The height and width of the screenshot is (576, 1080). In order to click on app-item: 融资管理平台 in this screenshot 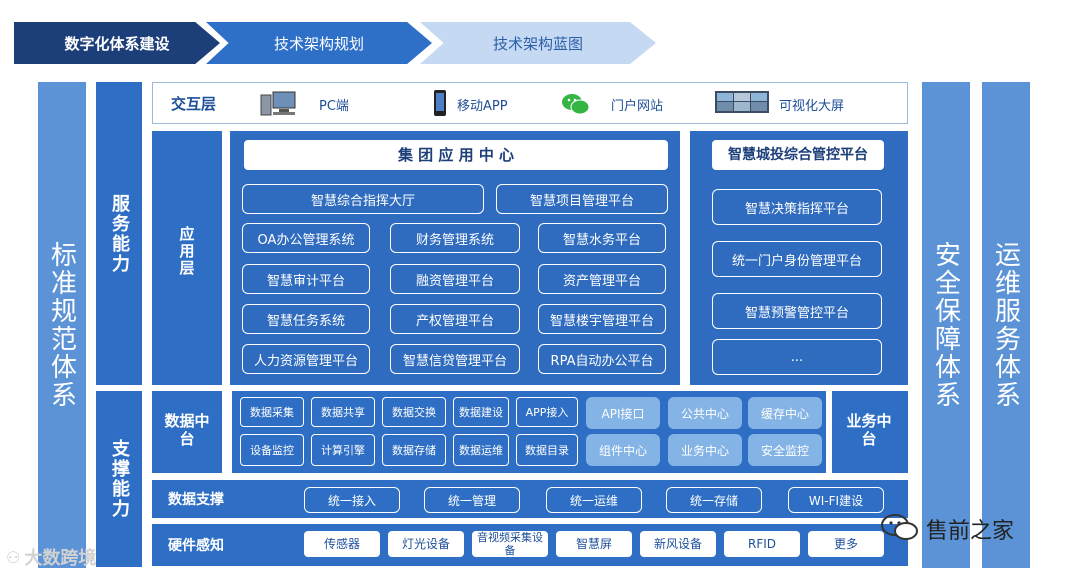, I will do `click(455, 279)`.